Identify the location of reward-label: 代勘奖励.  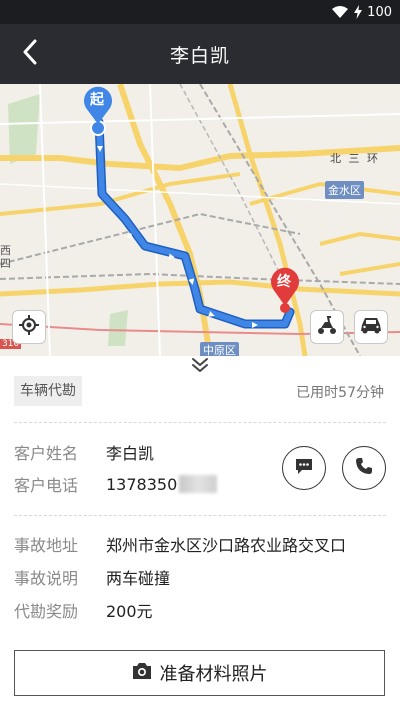
(46, 611).